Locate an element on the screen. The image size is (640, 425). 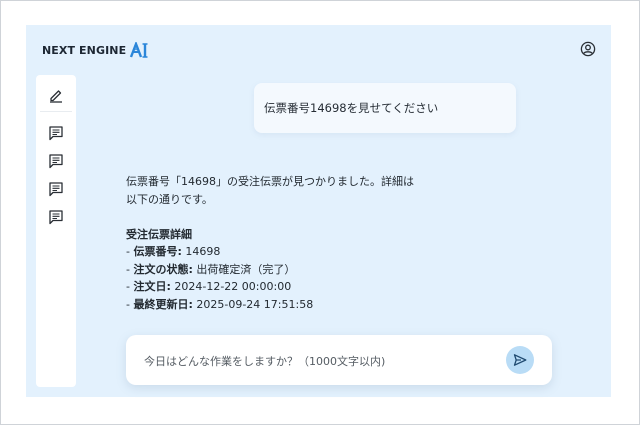
section-title: 受注伝票詳細 is located at coordinates (159, 234).